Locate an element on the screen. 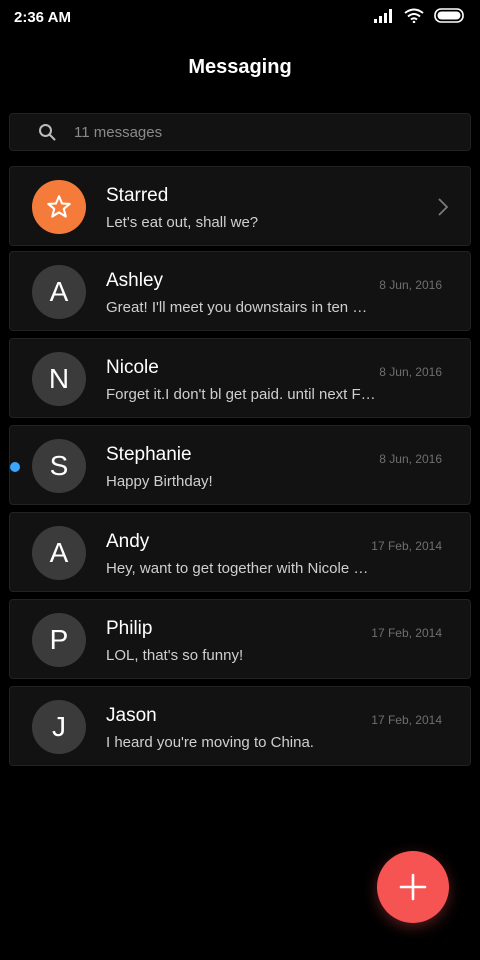 This screenshot has width=480, height=960. conversation-name: Starred is located at coordinates (137, 195).